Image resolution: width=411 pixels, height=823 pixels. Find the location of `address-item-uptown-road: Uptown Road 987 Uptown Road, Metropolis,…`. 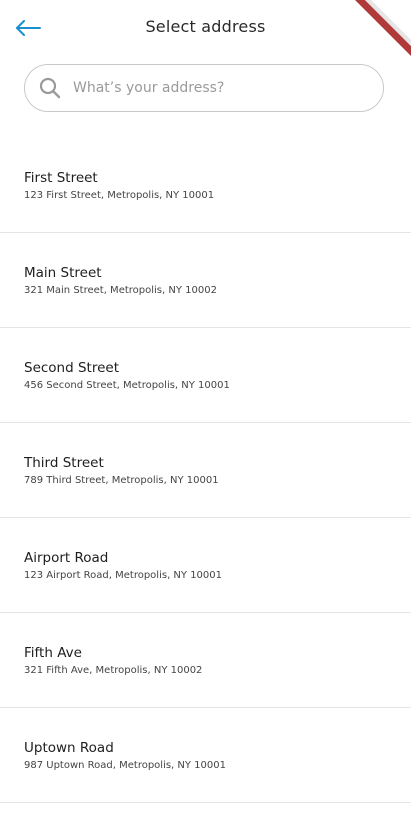

address-item-uptown-road: Uptown Road 987 Uptown Road, Metropolis,… is located at coordinates (205, 755).